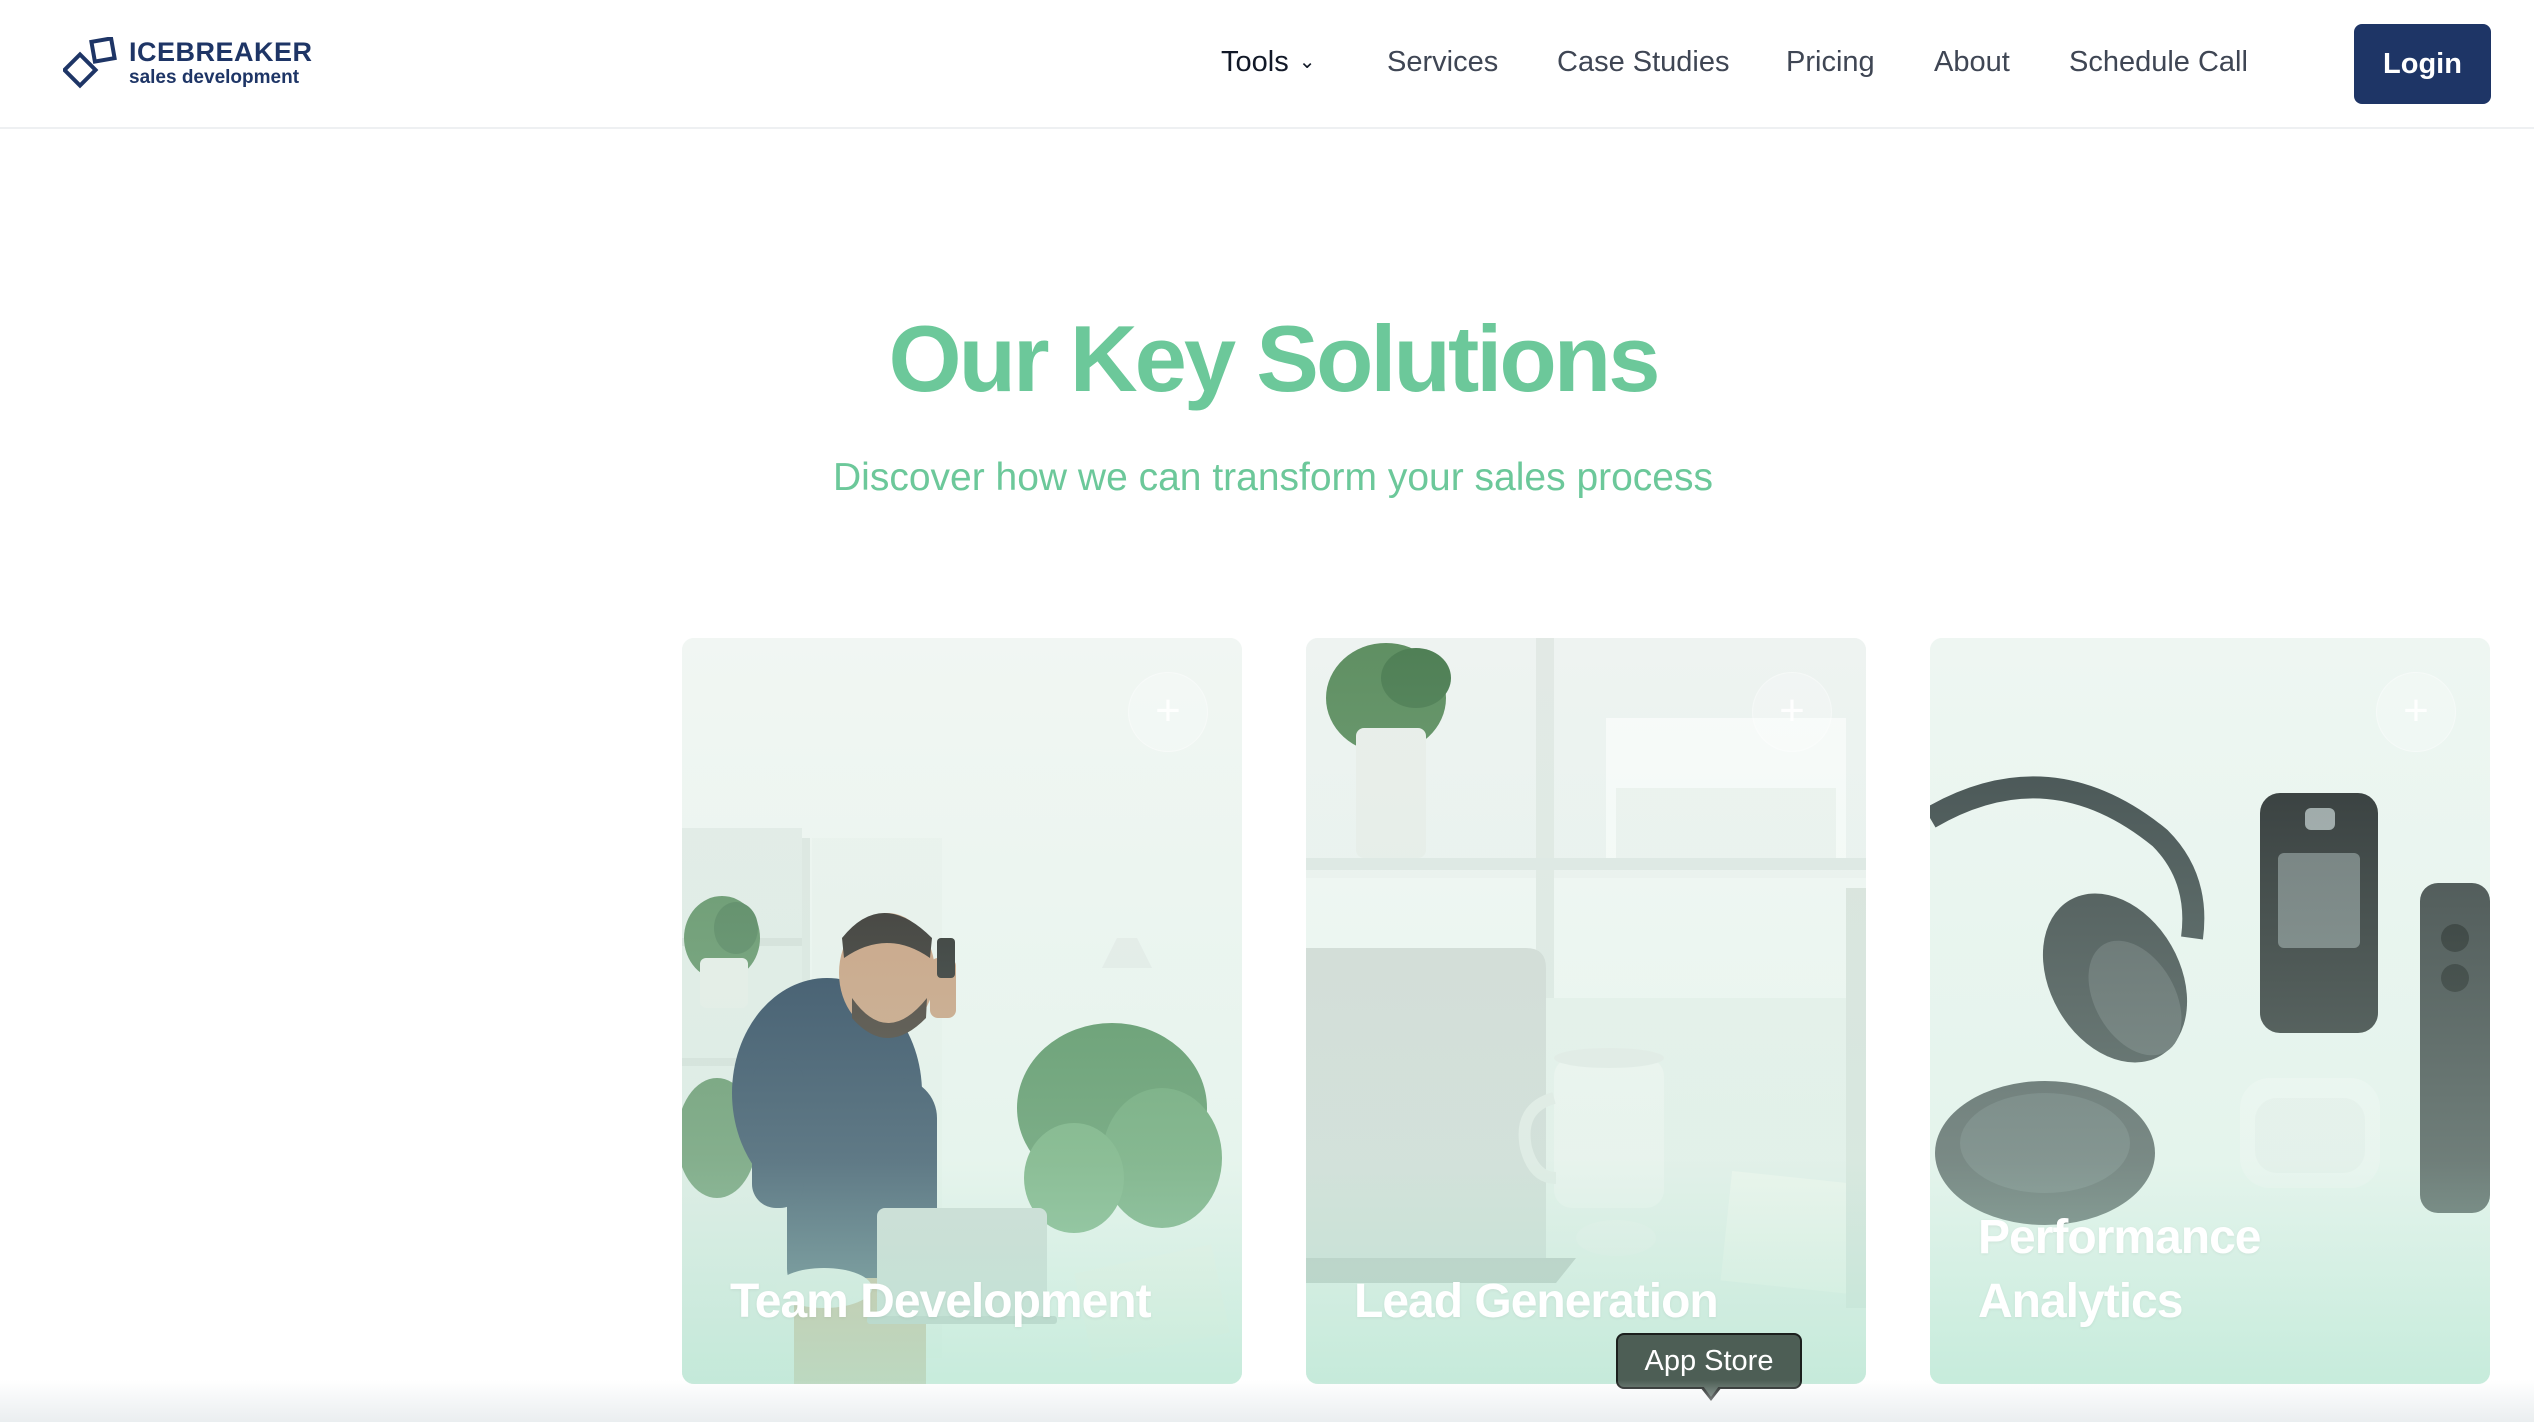 Image resolution: width=2534 pixels, height=1422 pixels. I want to click on nav-services-link: Services, so click(1442, 62).